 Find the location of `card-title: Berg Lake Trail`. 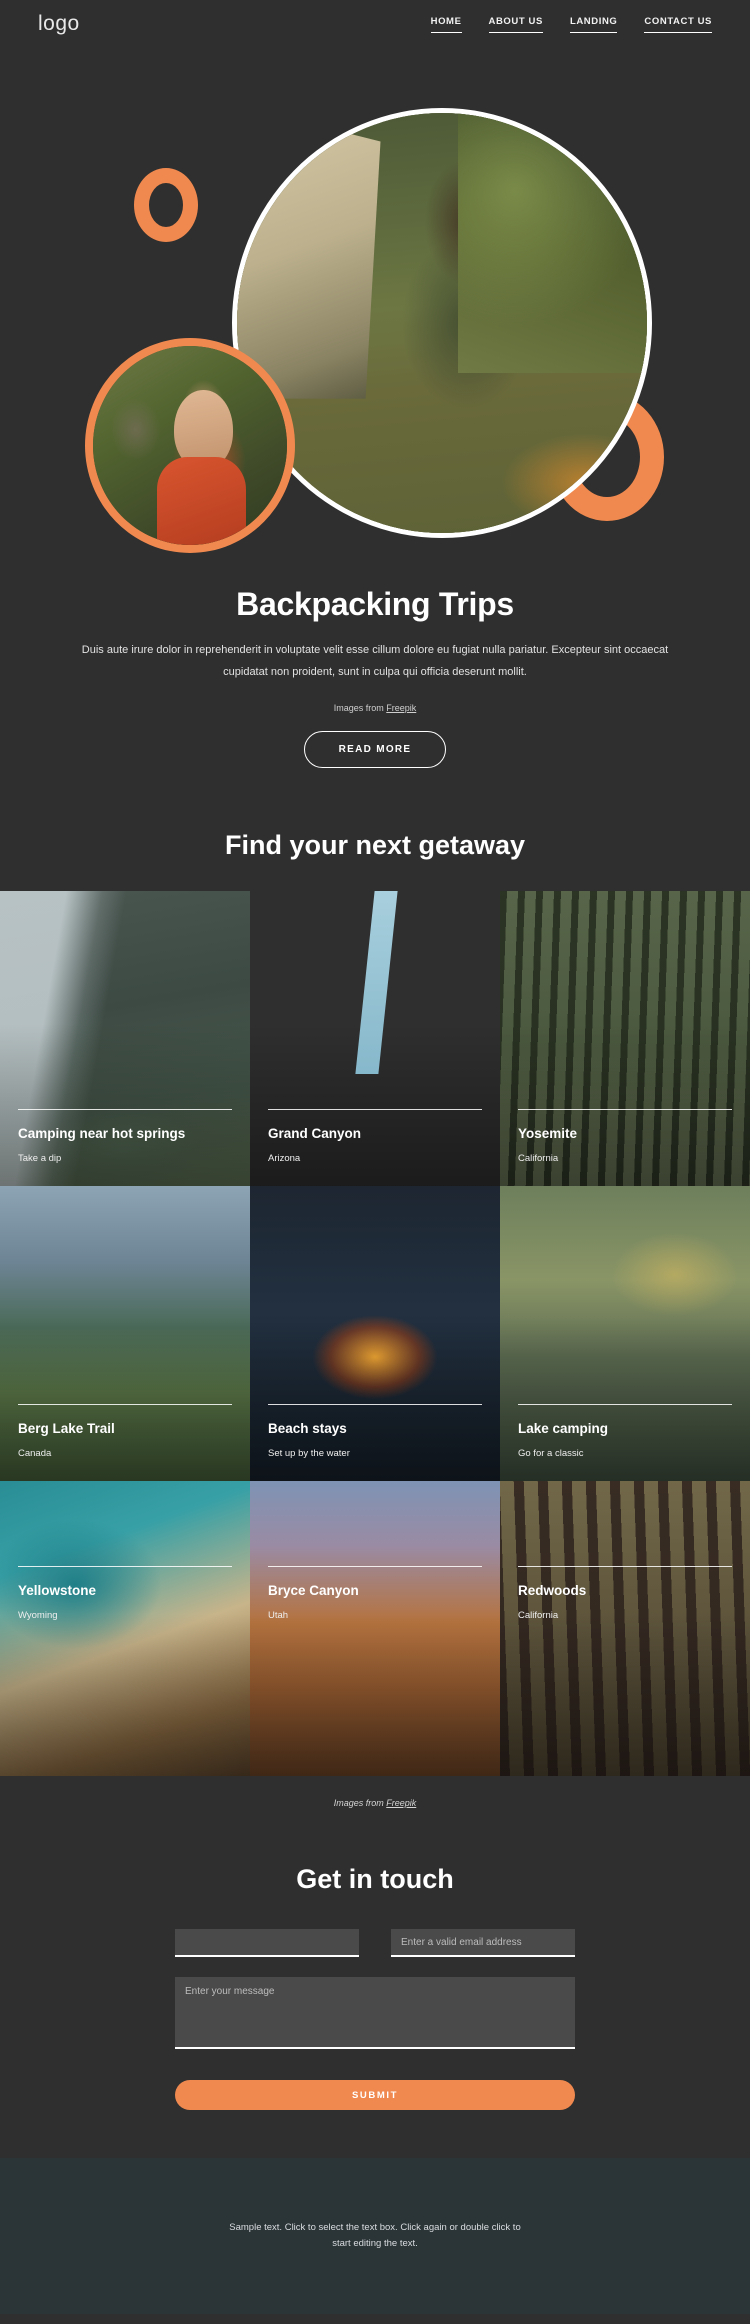

card-title: Berg Lake Trail is located at coordinates (66, 1428).